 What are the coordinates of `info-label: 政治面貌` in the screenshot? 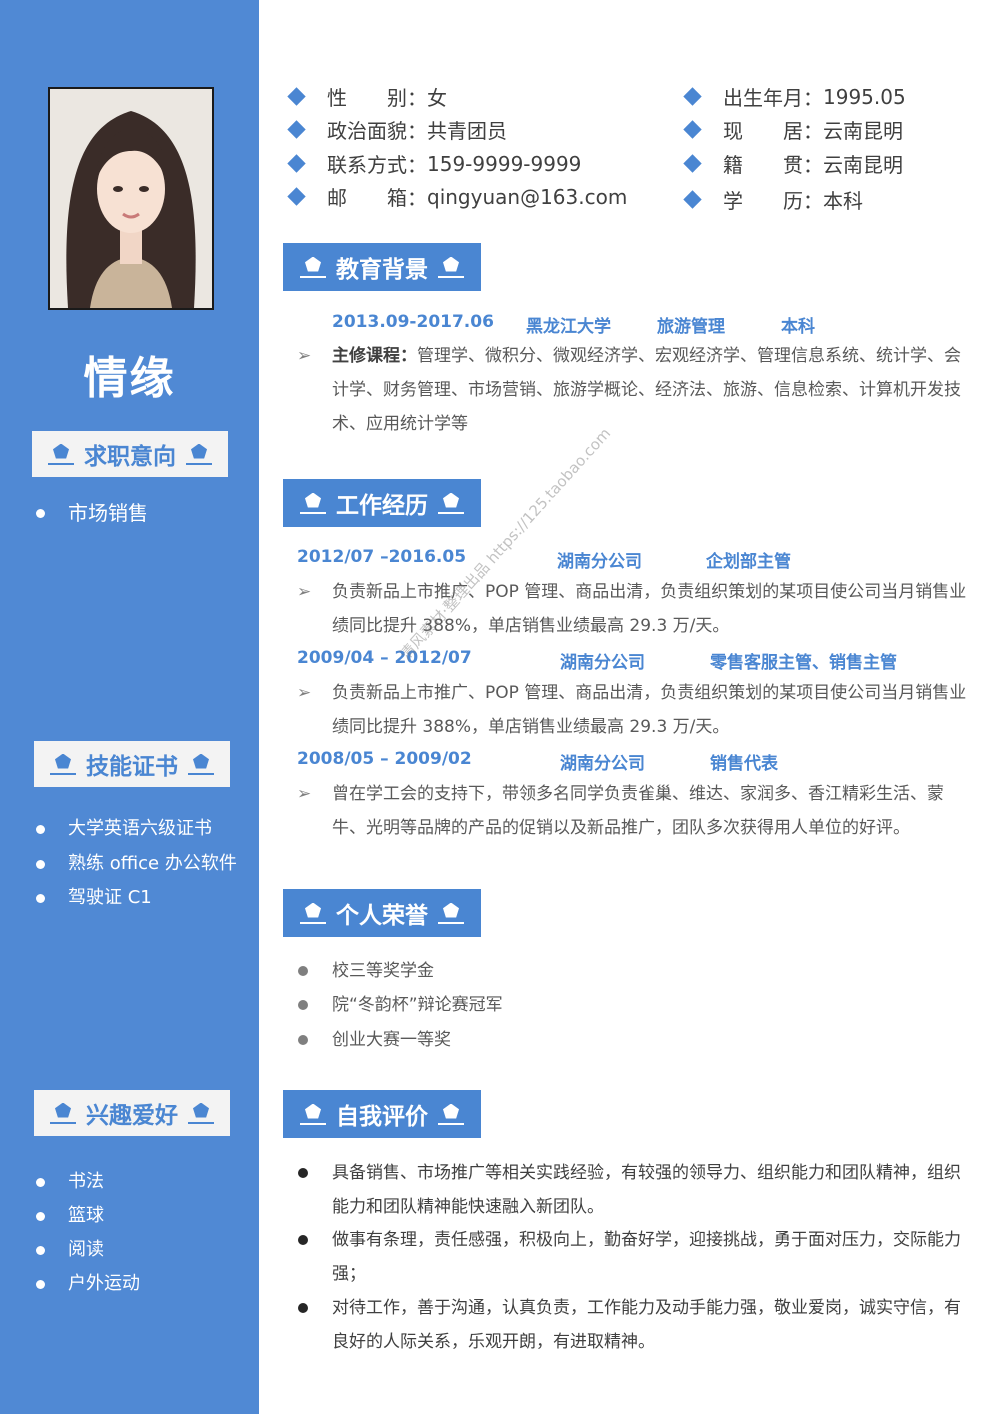 It's located at (367, 131).